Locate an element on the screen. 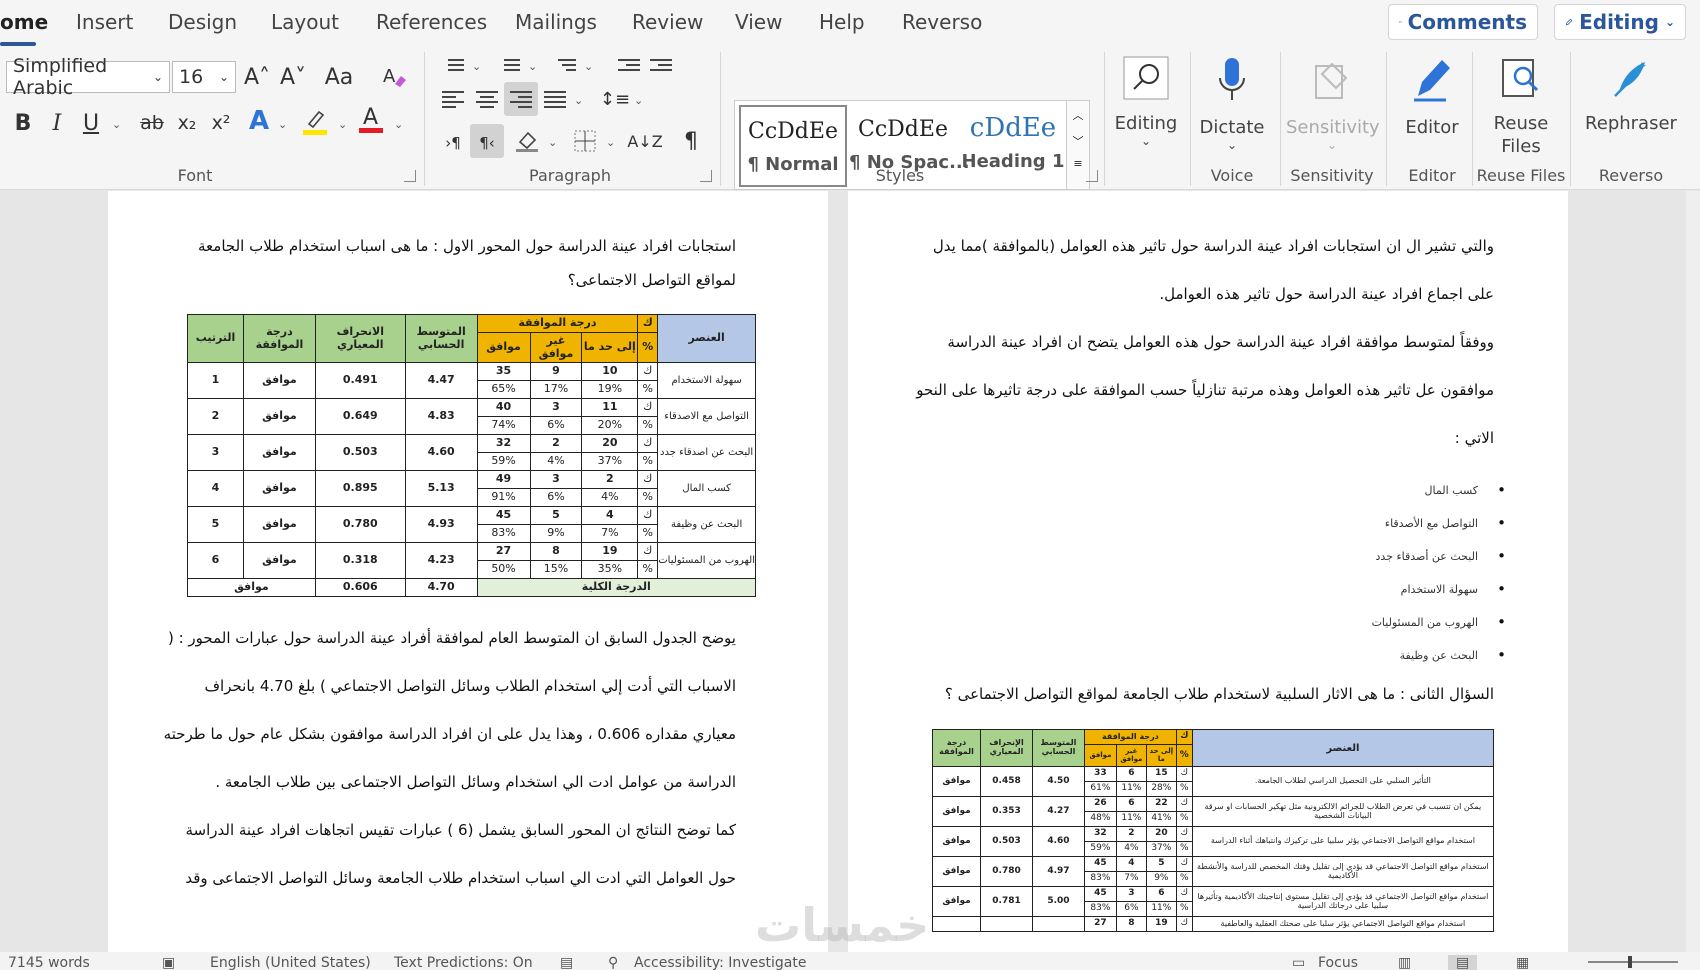  justify-icon is located at coordinates (555, 98).